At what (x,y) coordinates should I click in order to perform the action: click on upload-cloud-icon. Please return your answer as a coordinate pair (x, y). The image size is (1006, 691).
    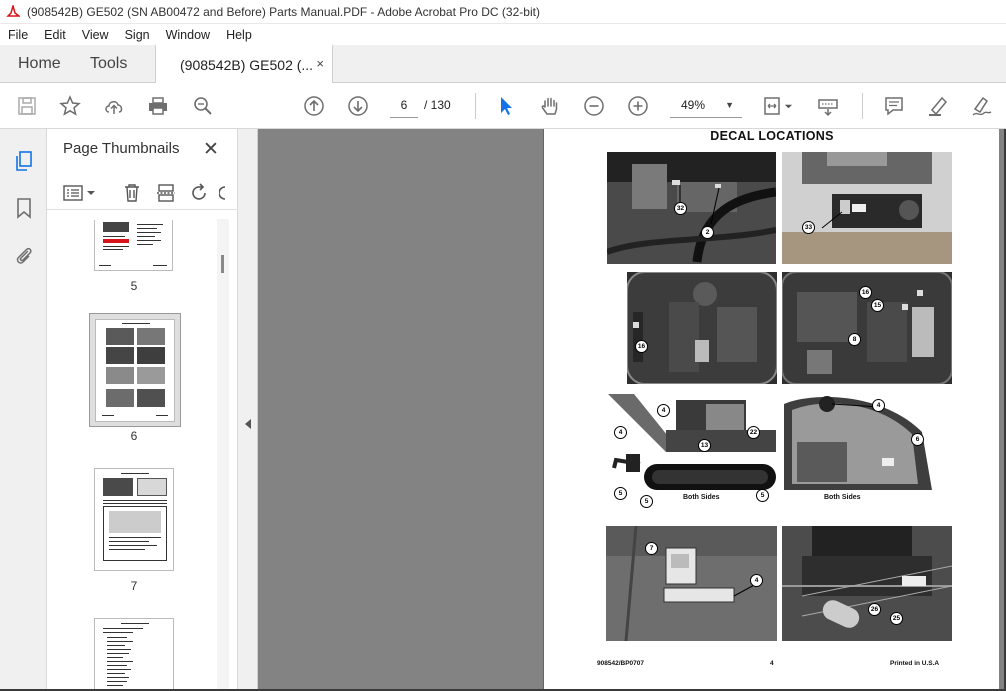
    Looking at the image, I should click on (114, 106).